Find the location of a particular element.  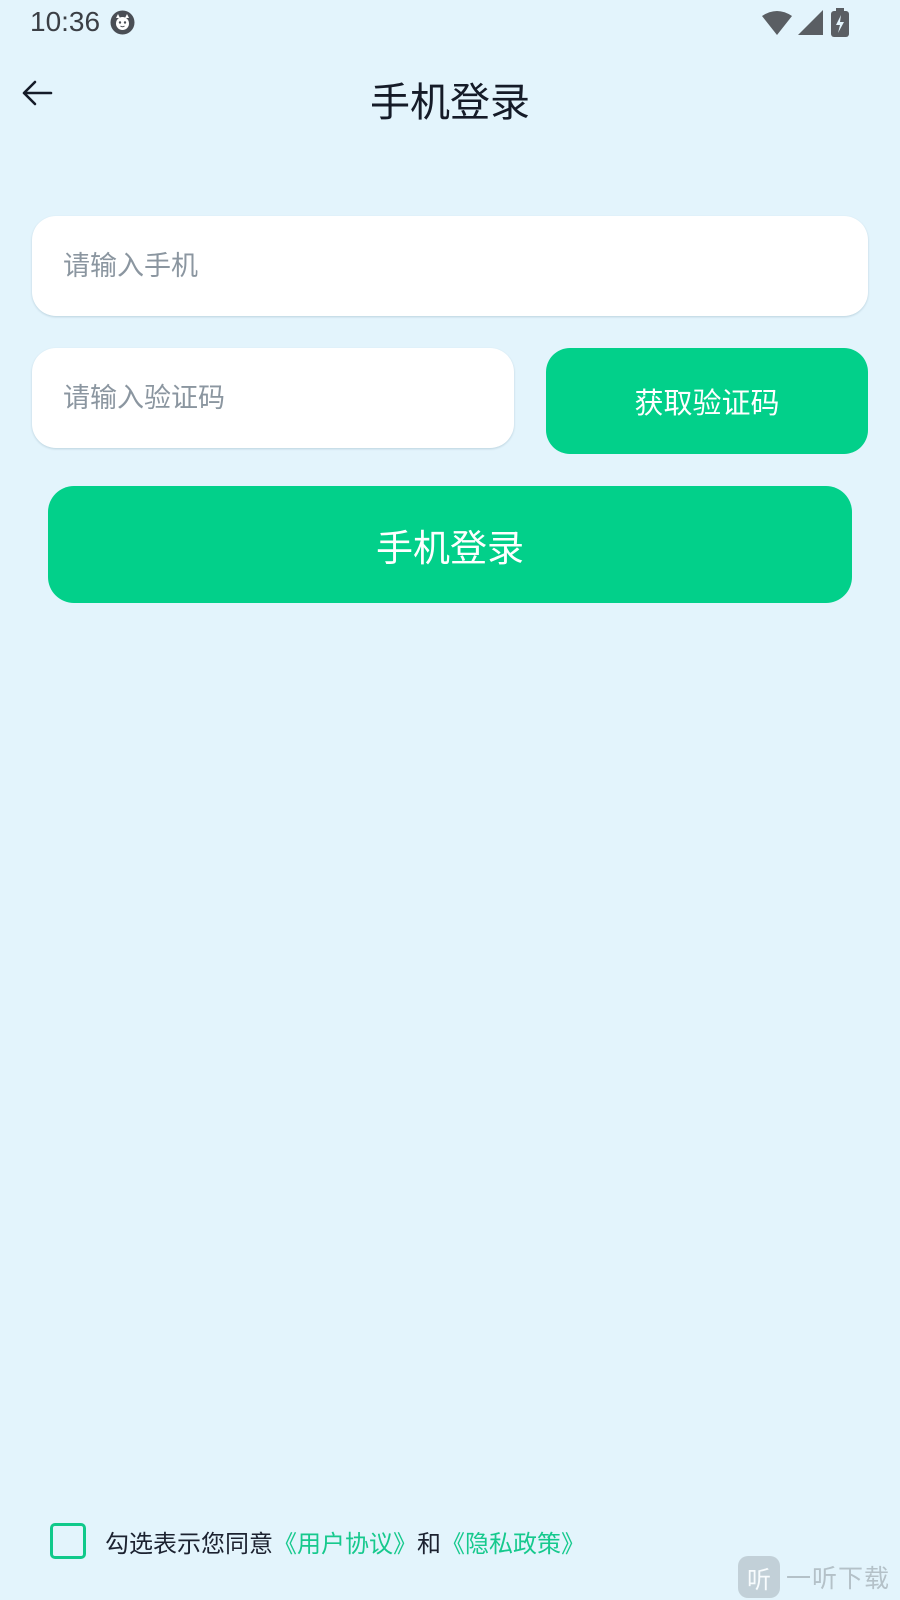

page-title: 手机登录 is located at coordinates (450, 103).